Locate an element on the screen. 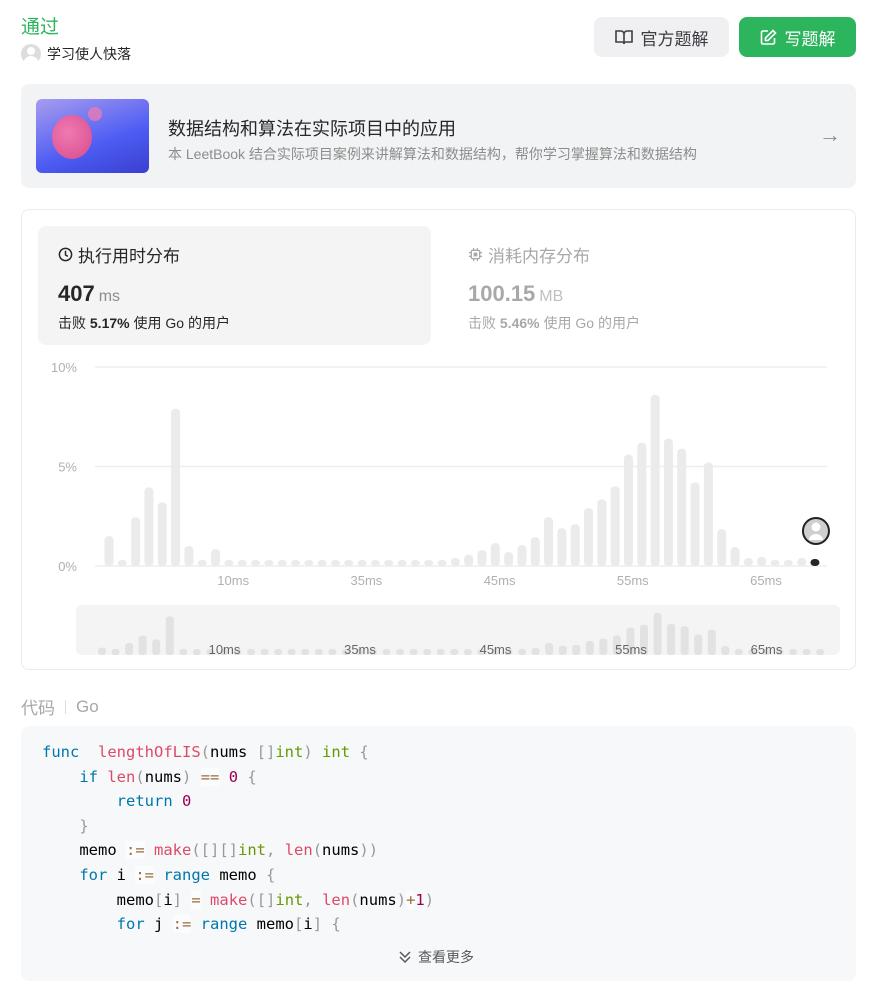  show-more-button: 查看更多 is located at coordinates (436, 957).